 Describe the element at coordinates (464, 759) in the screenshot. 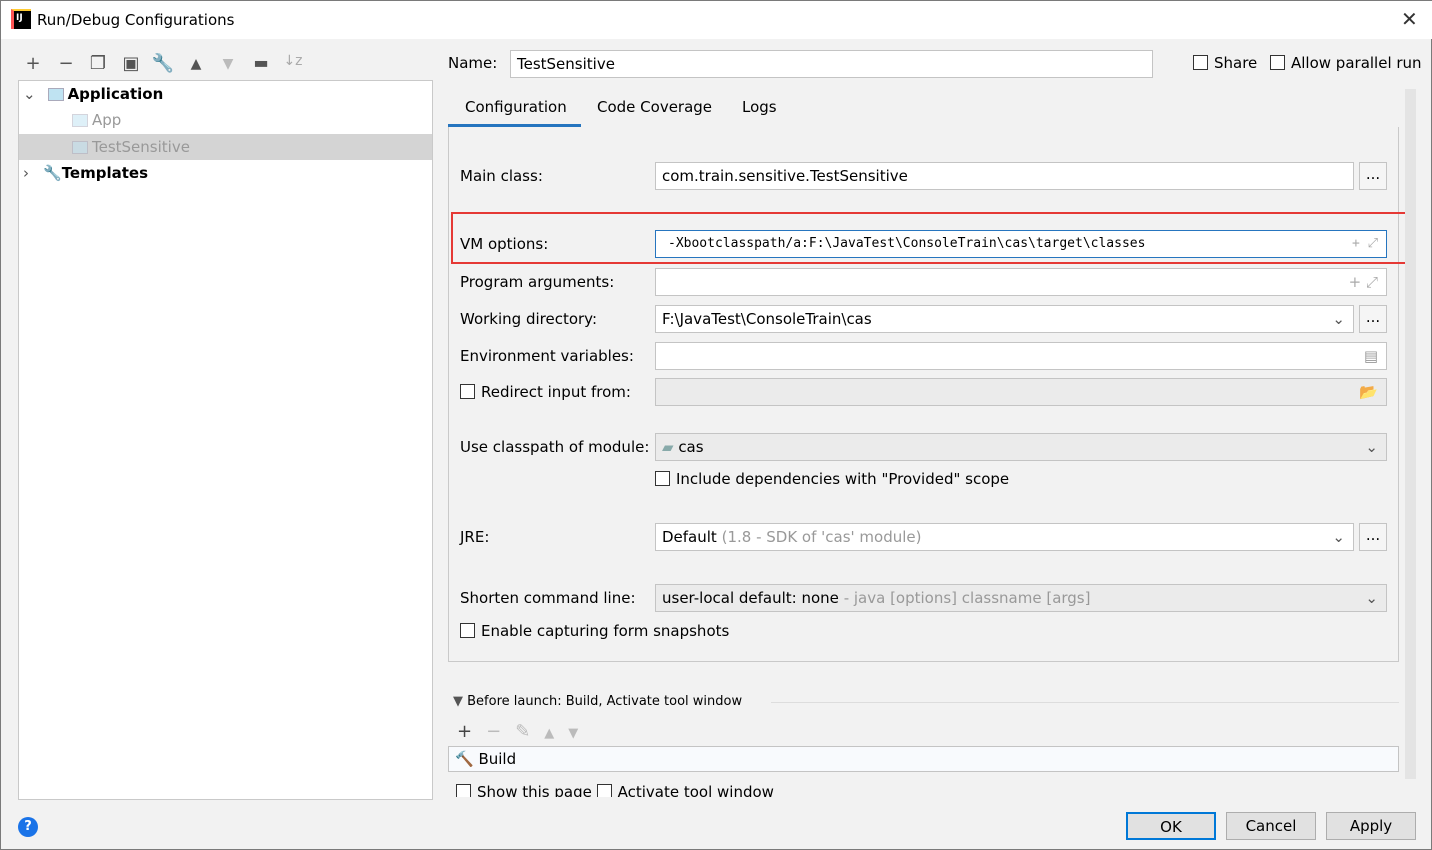

I see `hammer-icon: 🔨` at that location.